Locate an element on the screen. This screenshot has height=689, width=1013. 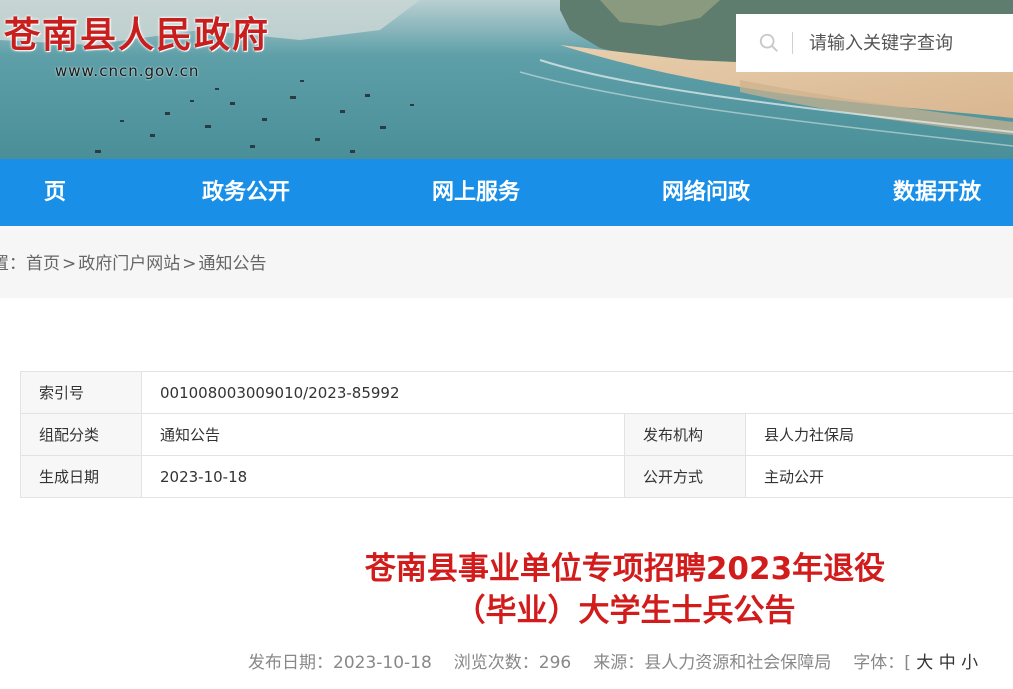
date-label: 生成日期 is located at coordinates (81, 476).